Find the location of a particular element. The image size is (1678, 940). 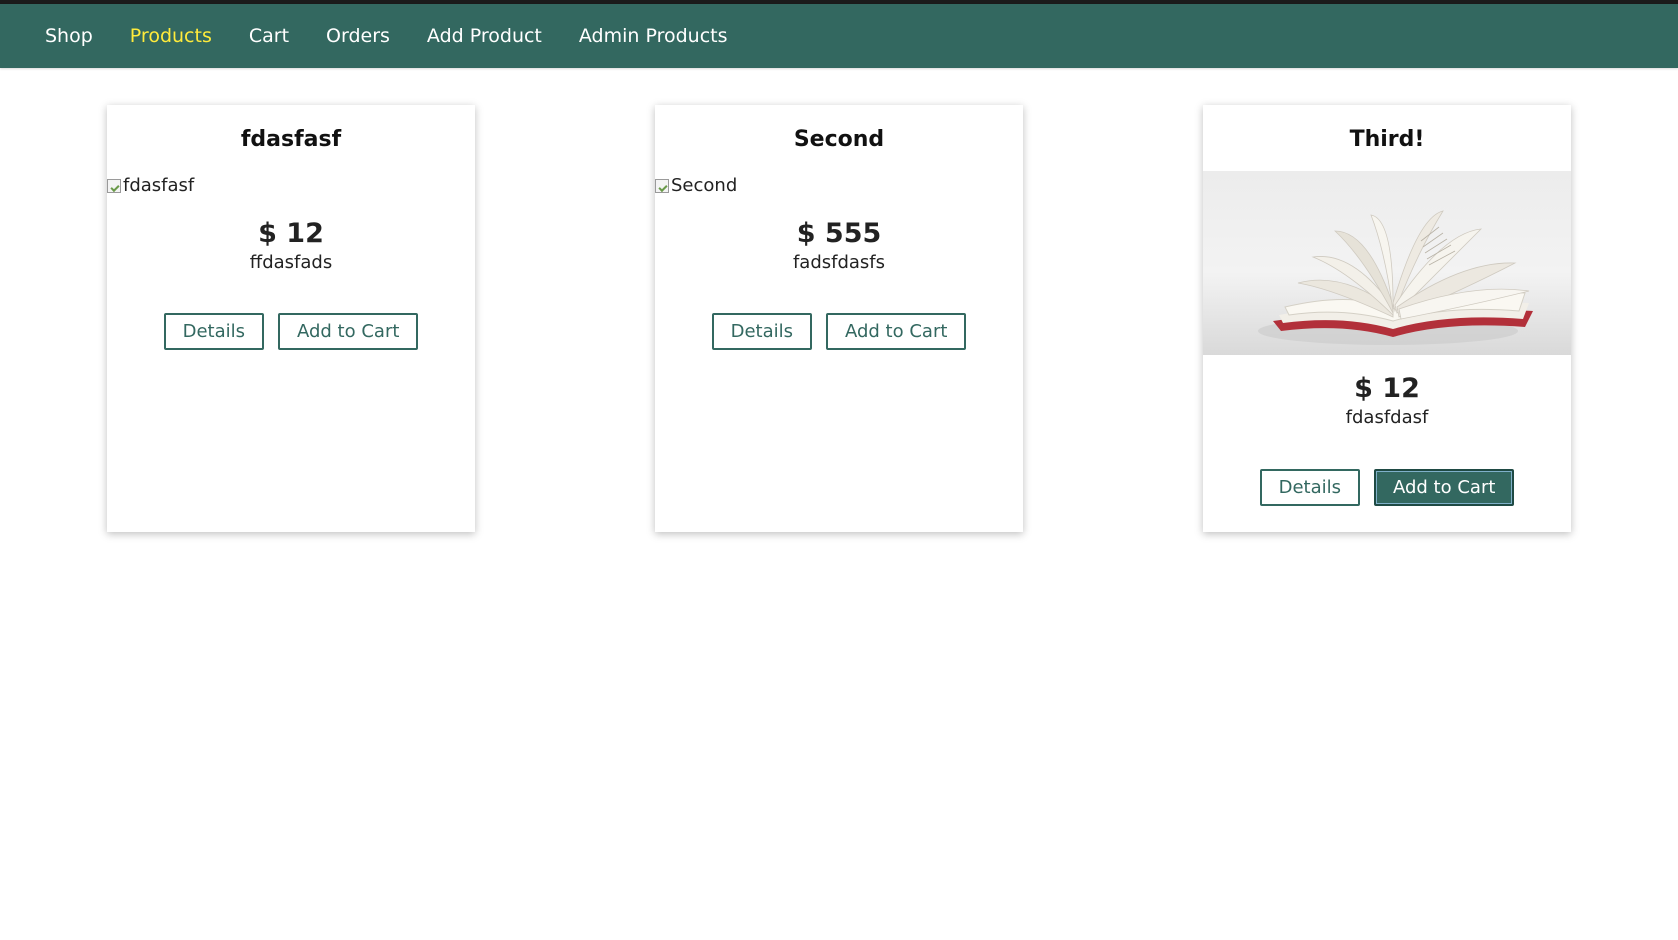

product-price: $ 555 is located at coordinates (839, 233).